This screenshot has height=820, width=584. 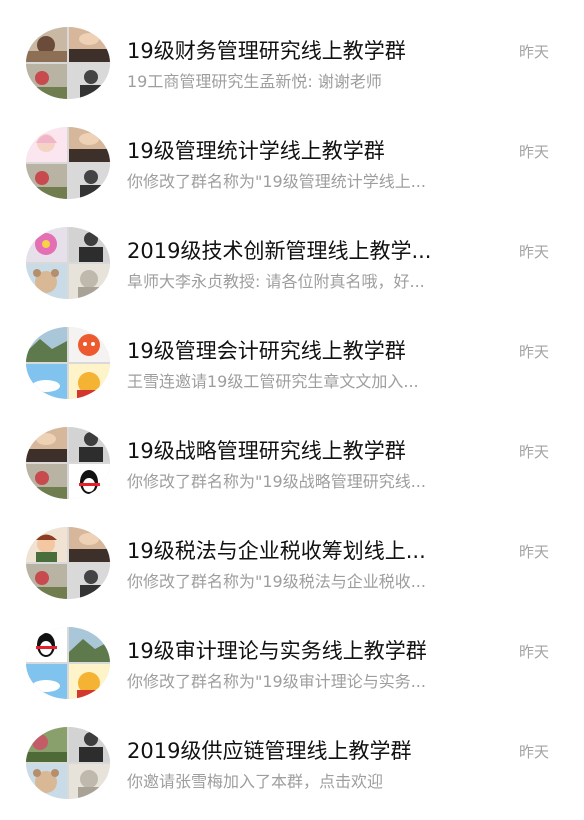 I want to click on avatar-tile-cartoon-girl, so click(x=46, y=144).